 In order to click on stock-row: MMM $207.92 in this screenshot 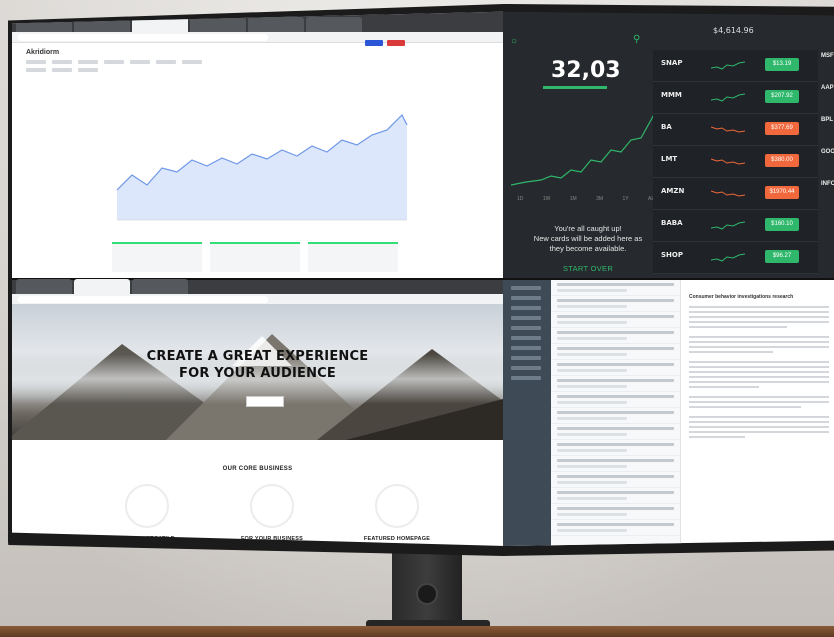, I will do `click(735, 98)`.